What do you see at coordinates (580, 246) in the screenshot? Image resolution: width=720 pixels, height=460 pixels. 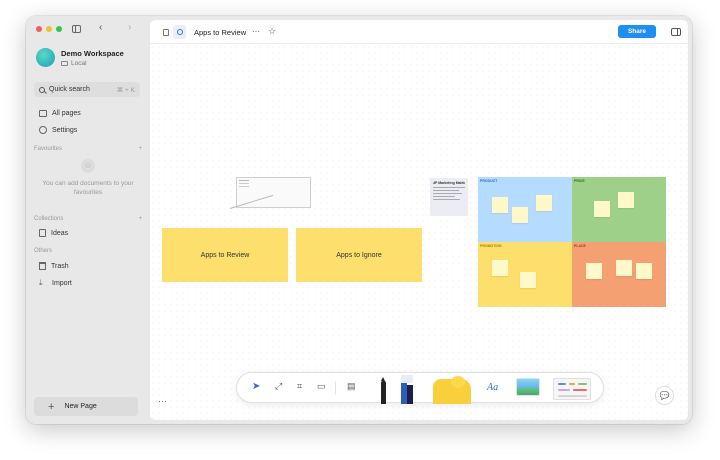 I see `quadrant-label: PLACE` at bounding box center [580, 246].